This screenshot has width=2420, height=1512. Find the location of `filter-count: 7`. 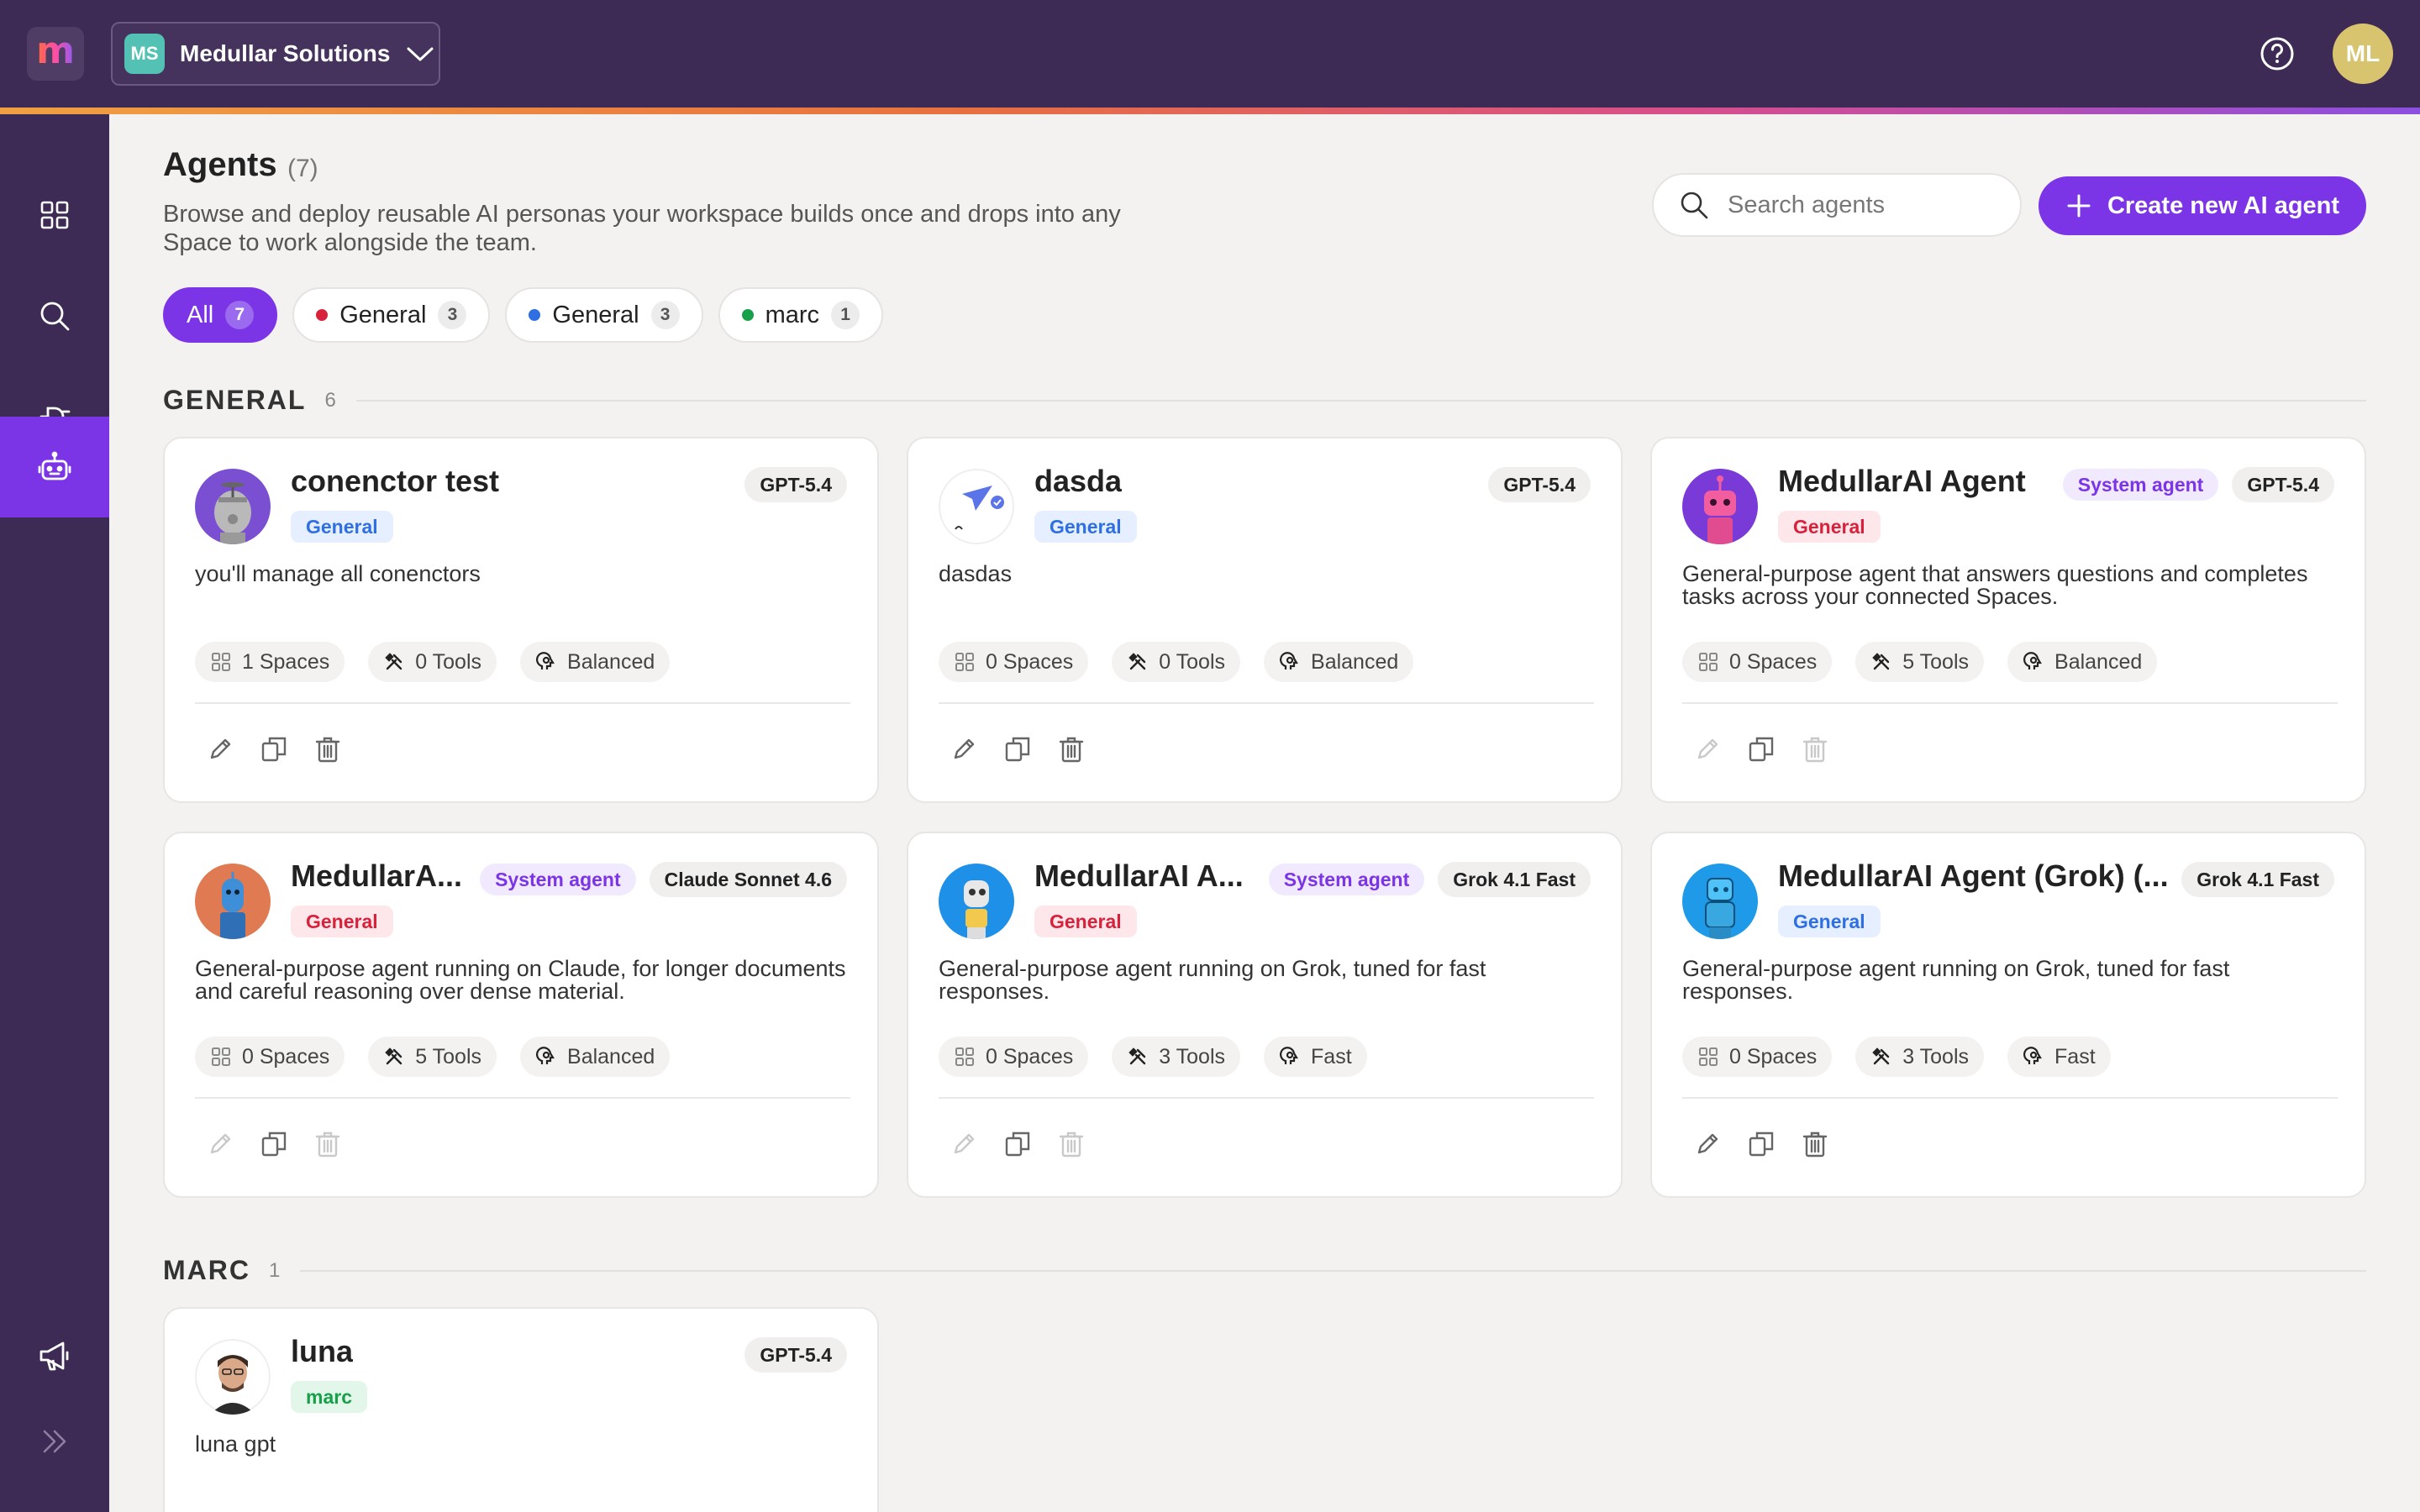

filter-count: 7 is located at coordinates (240, 315).